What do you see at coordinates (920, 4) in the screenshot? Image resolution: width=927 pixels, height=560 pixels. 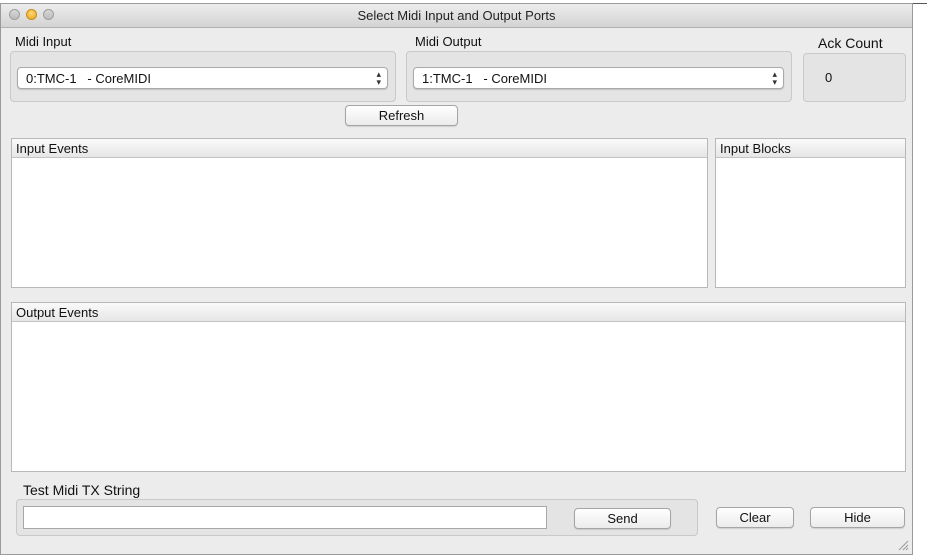 I see `screen-edge-divider` at bounding box center [920, 4].